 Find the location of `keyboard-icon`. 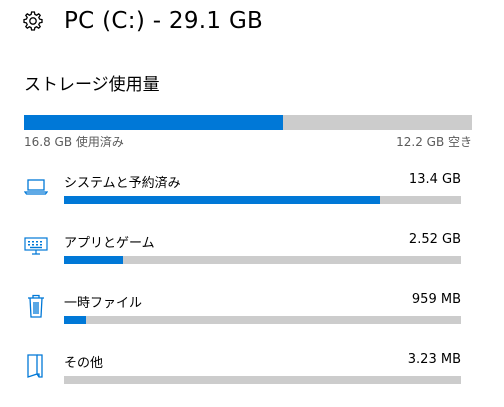

keyboard-icon is located at coordinates (36, 246).